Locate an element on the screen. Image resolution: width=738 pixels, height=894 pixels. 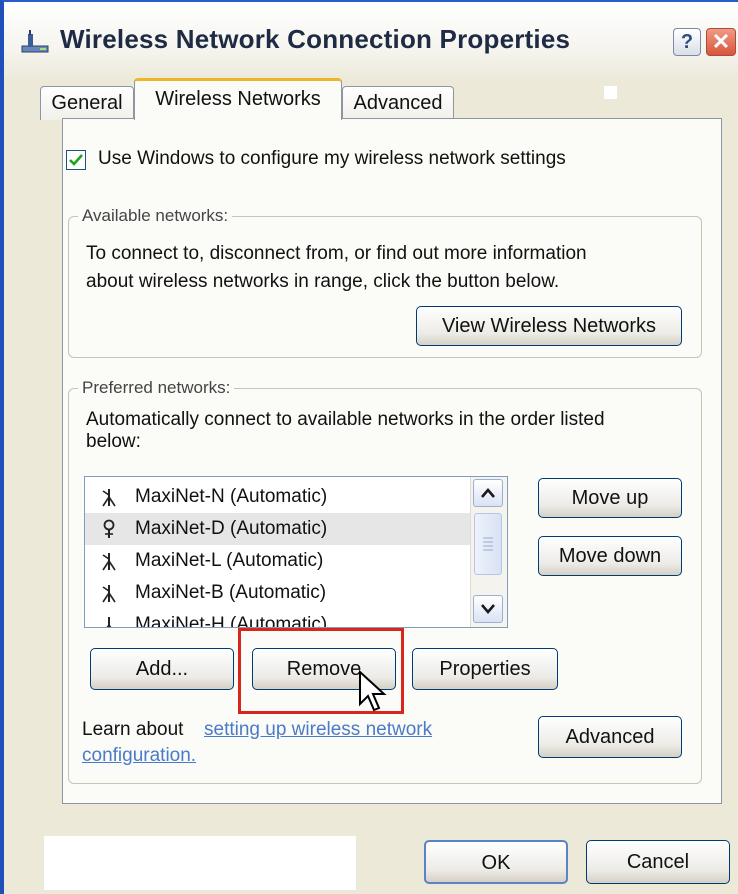
blank-area is located at coordinates (200, 863).